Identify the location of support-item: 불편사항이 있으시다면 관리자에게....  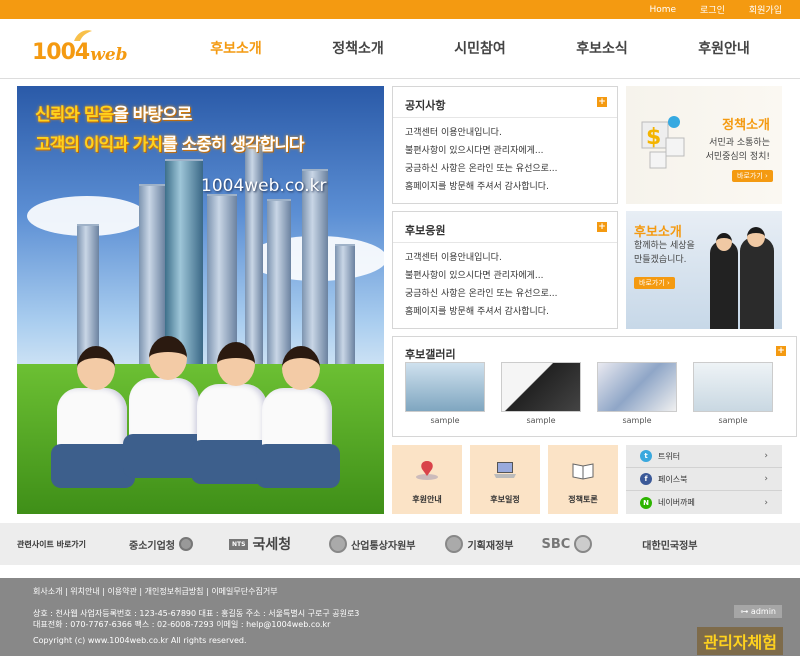
(481, 276).